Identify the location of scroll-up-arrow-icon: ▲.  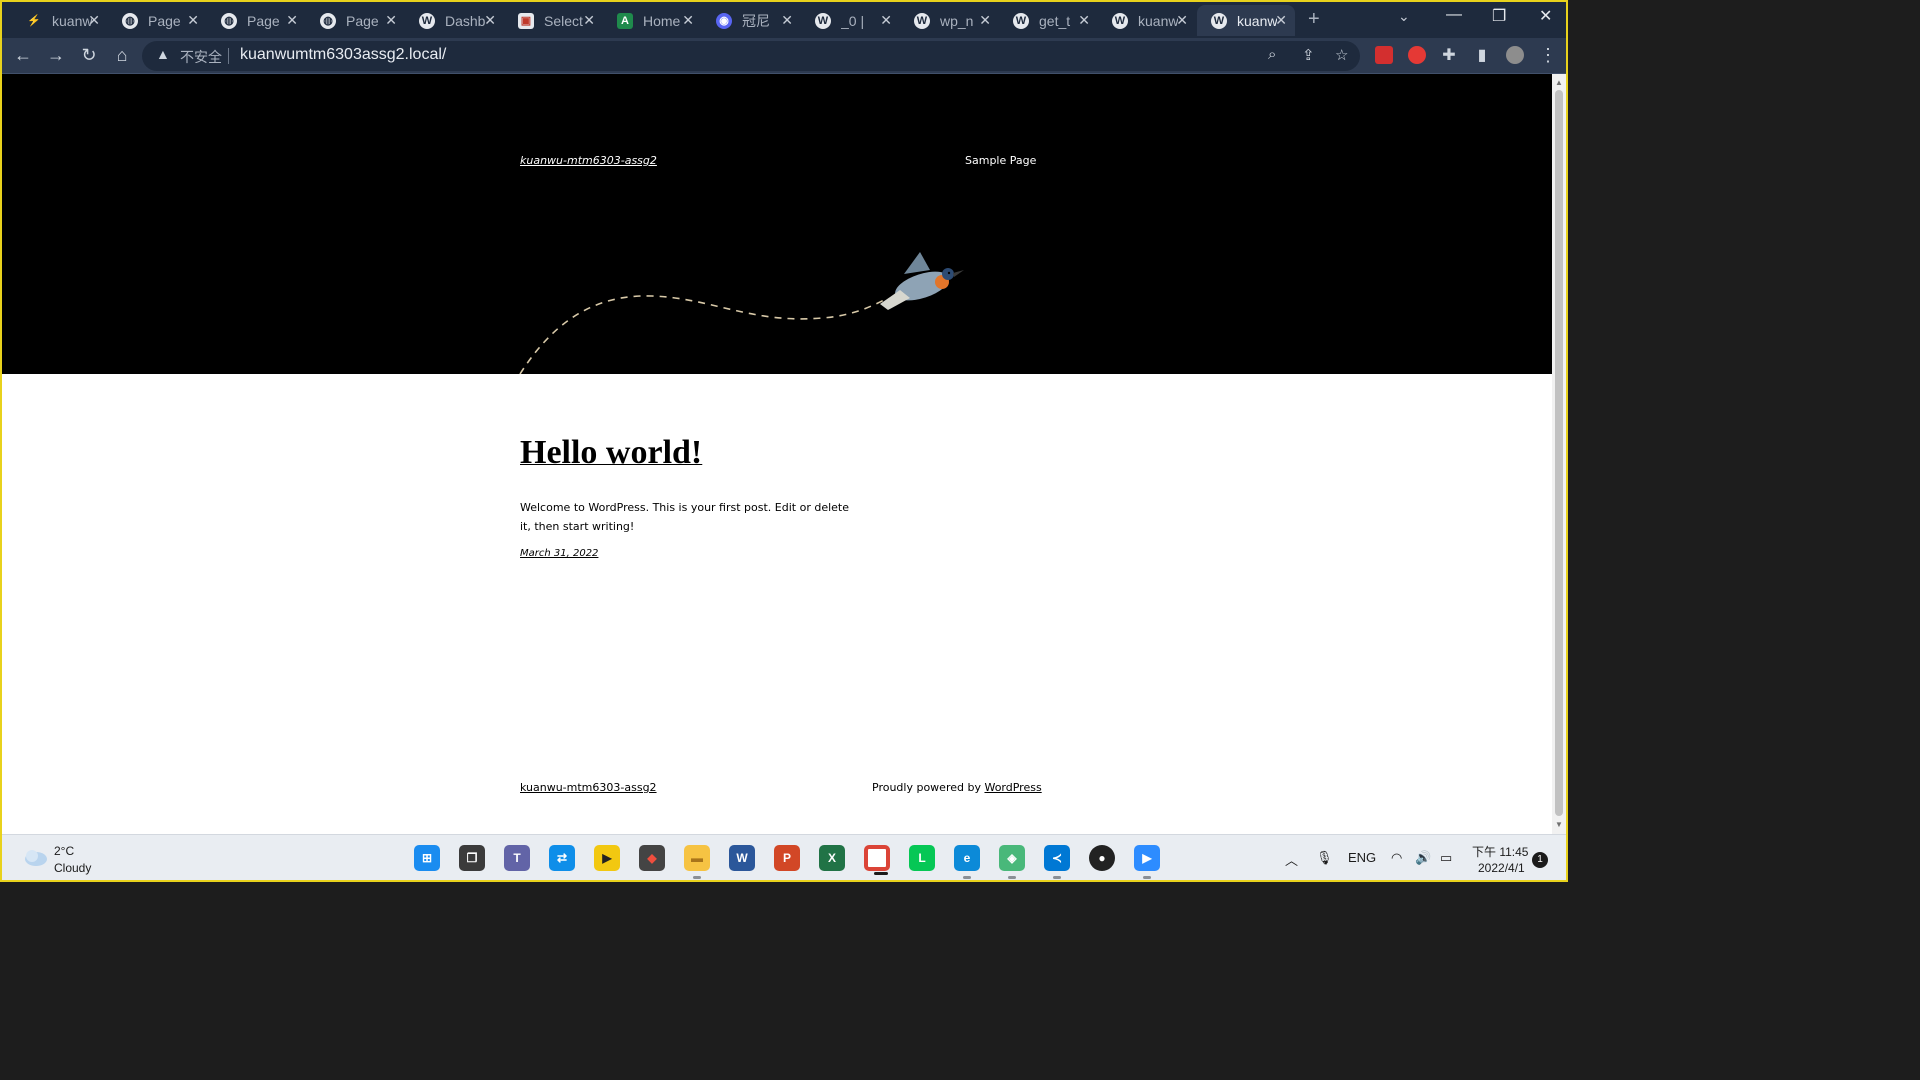
(1559, 82).